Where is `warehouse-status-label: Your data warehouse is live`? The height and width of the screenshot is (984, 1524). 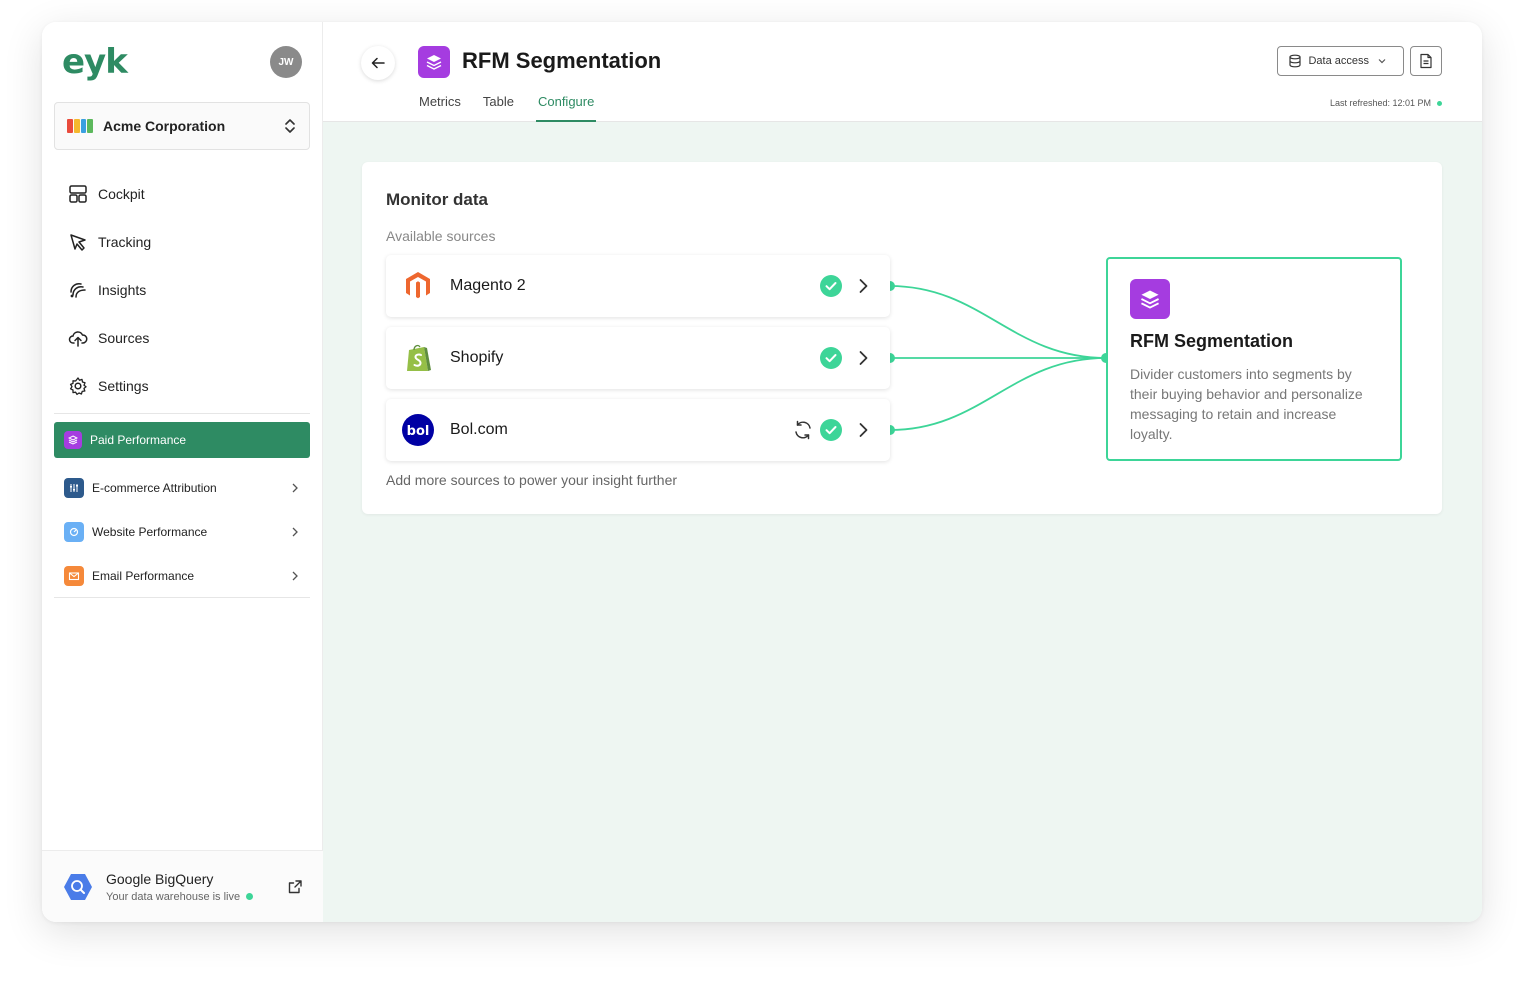
warehouse-status-label: Your data warehouse is live is located at coordinates (173, 896).